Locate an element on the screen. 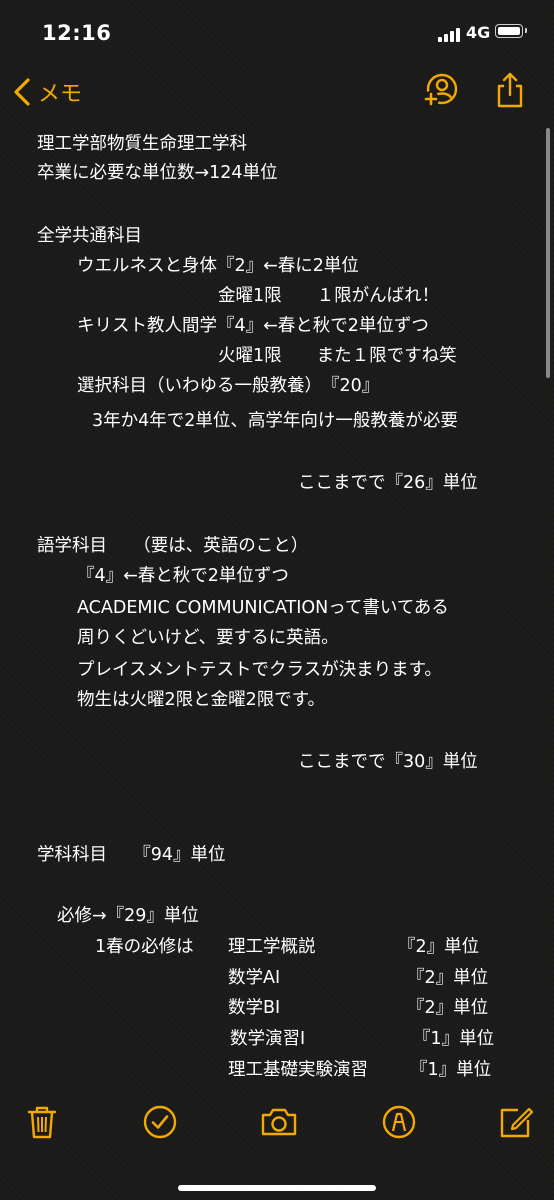 The width and height of the screenshot is (554, 1200). markup-pen-icon is located at coordinates (399, 1122).